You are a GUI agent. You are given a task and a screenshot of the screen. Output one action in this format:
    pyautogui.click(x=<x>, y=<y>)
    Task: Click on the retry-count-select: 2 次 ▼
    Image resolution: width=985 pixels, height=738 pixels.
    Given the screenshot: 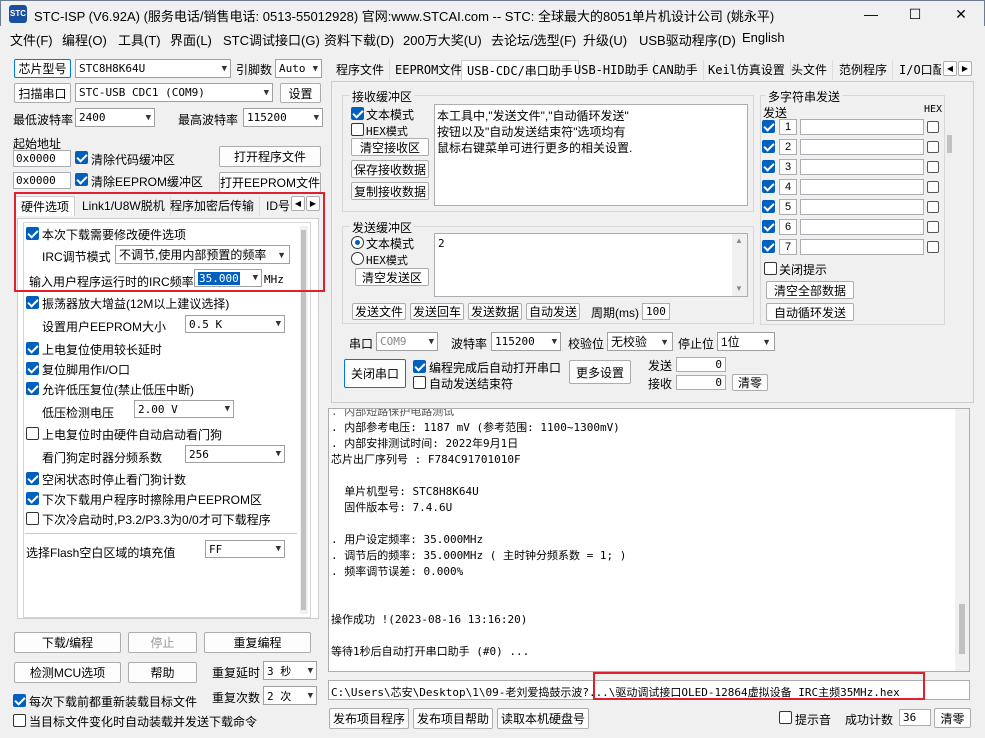 What is the action you would take?
    pyautogui.click(x=290, y=695)
    